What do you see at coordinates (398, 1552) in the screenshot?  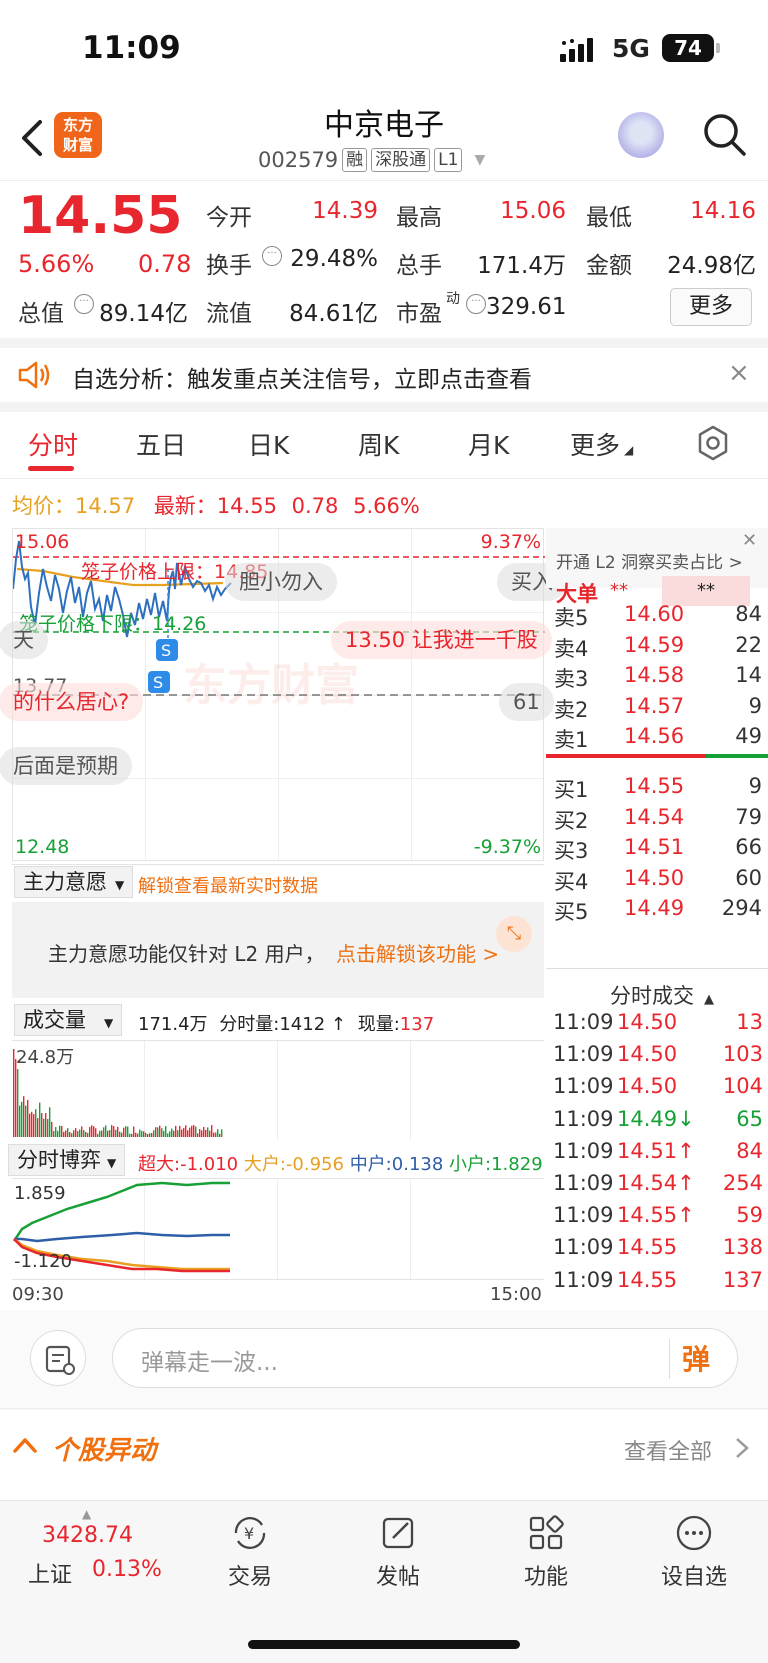 I see `nav-post: 发帖` at bounding box center [398, 1552].